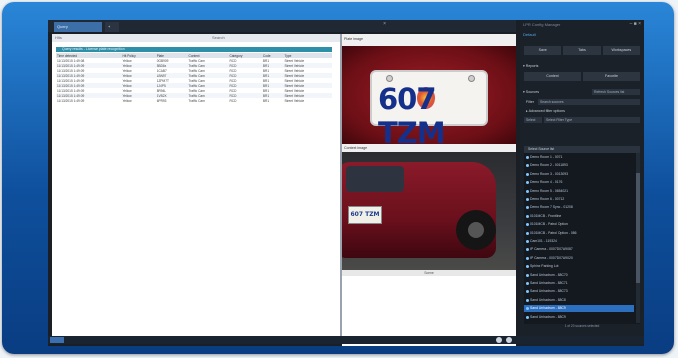 Image resolution: width=678 pixels, height=358 pixels. What do you see at coordinates (579, 207) in the screenshot?
I see `source-list-item: Demo Room 7 Sync - 01208` at bounding box center [579, 207].